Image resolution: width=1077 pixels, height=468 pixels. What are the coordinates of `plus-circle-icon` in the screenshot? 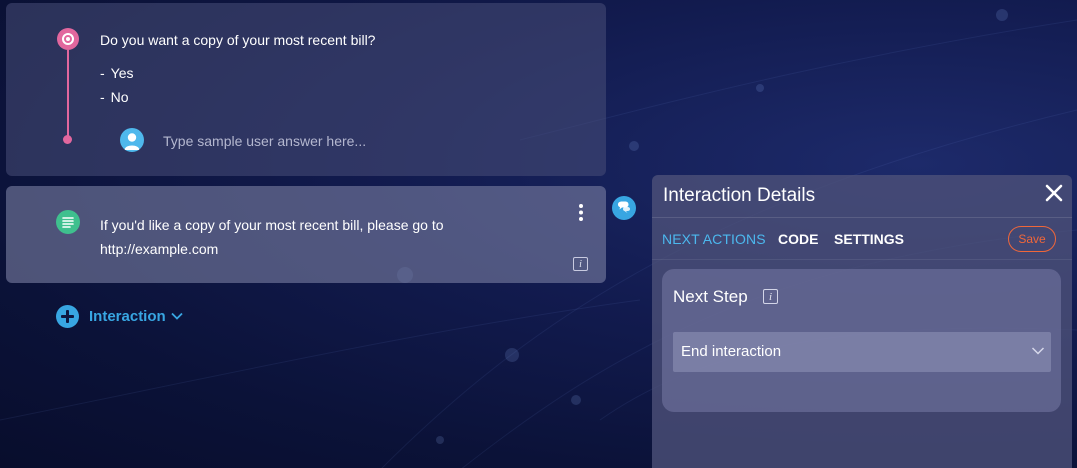 It's located at (67, 316).